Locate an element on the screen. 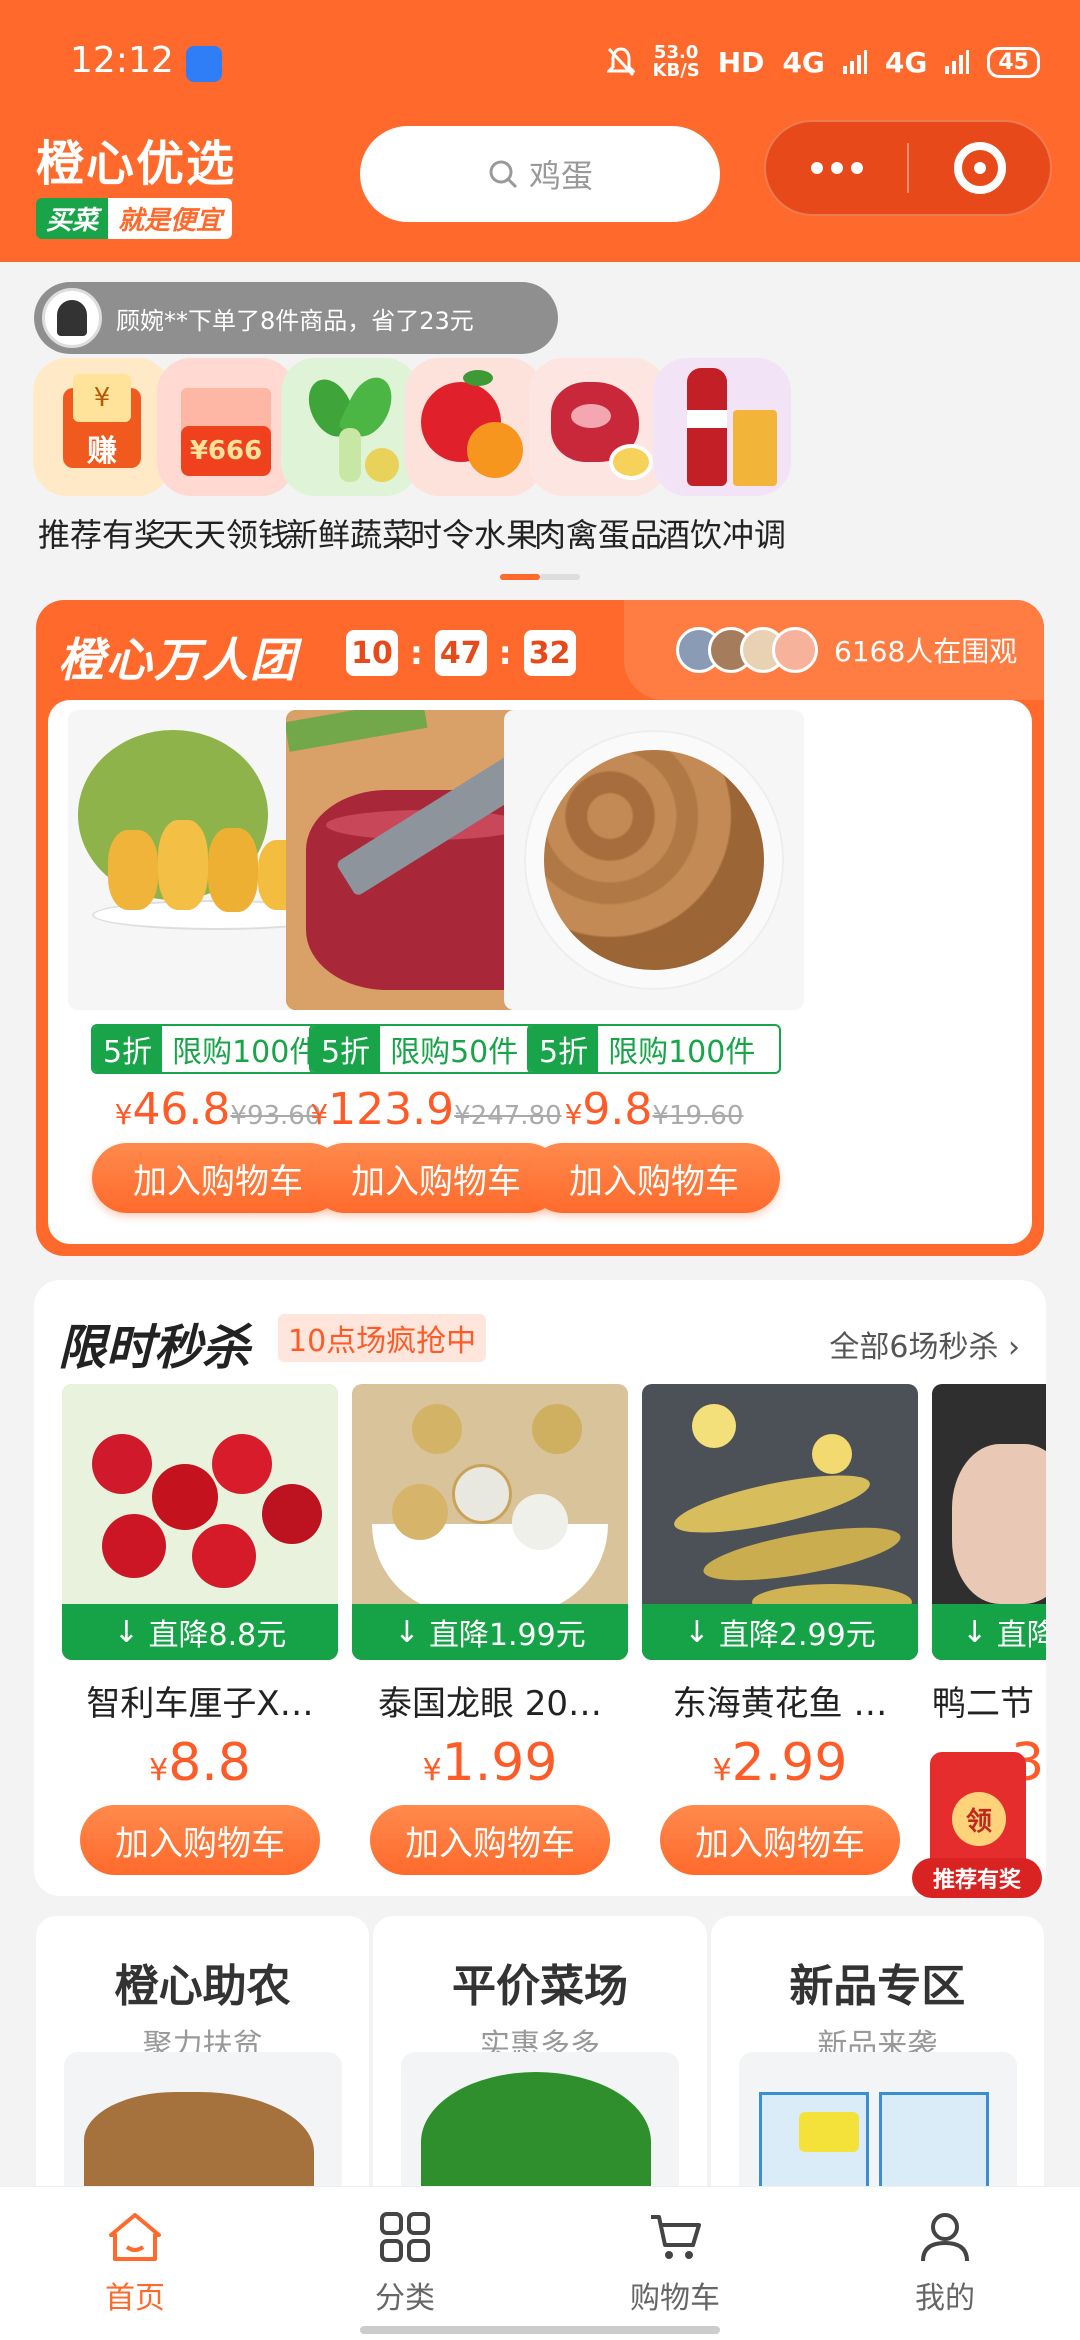 The height and width of the screenshot is (2340, 1080). cart-icon is located at coordinates (676, 2237).